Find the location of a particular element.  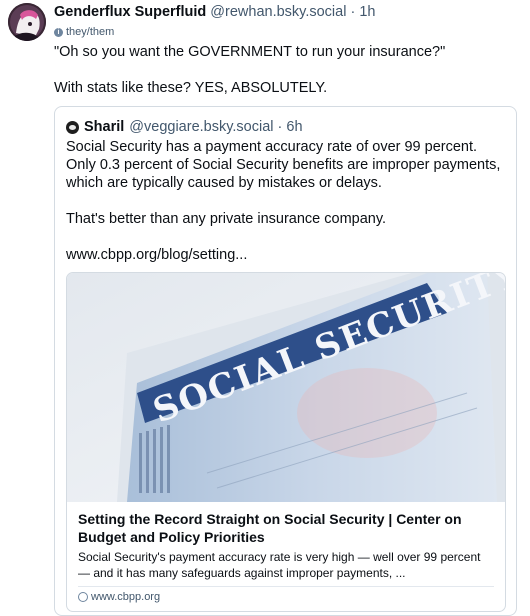

post-time: 1h is located at coordinates (367, 12).